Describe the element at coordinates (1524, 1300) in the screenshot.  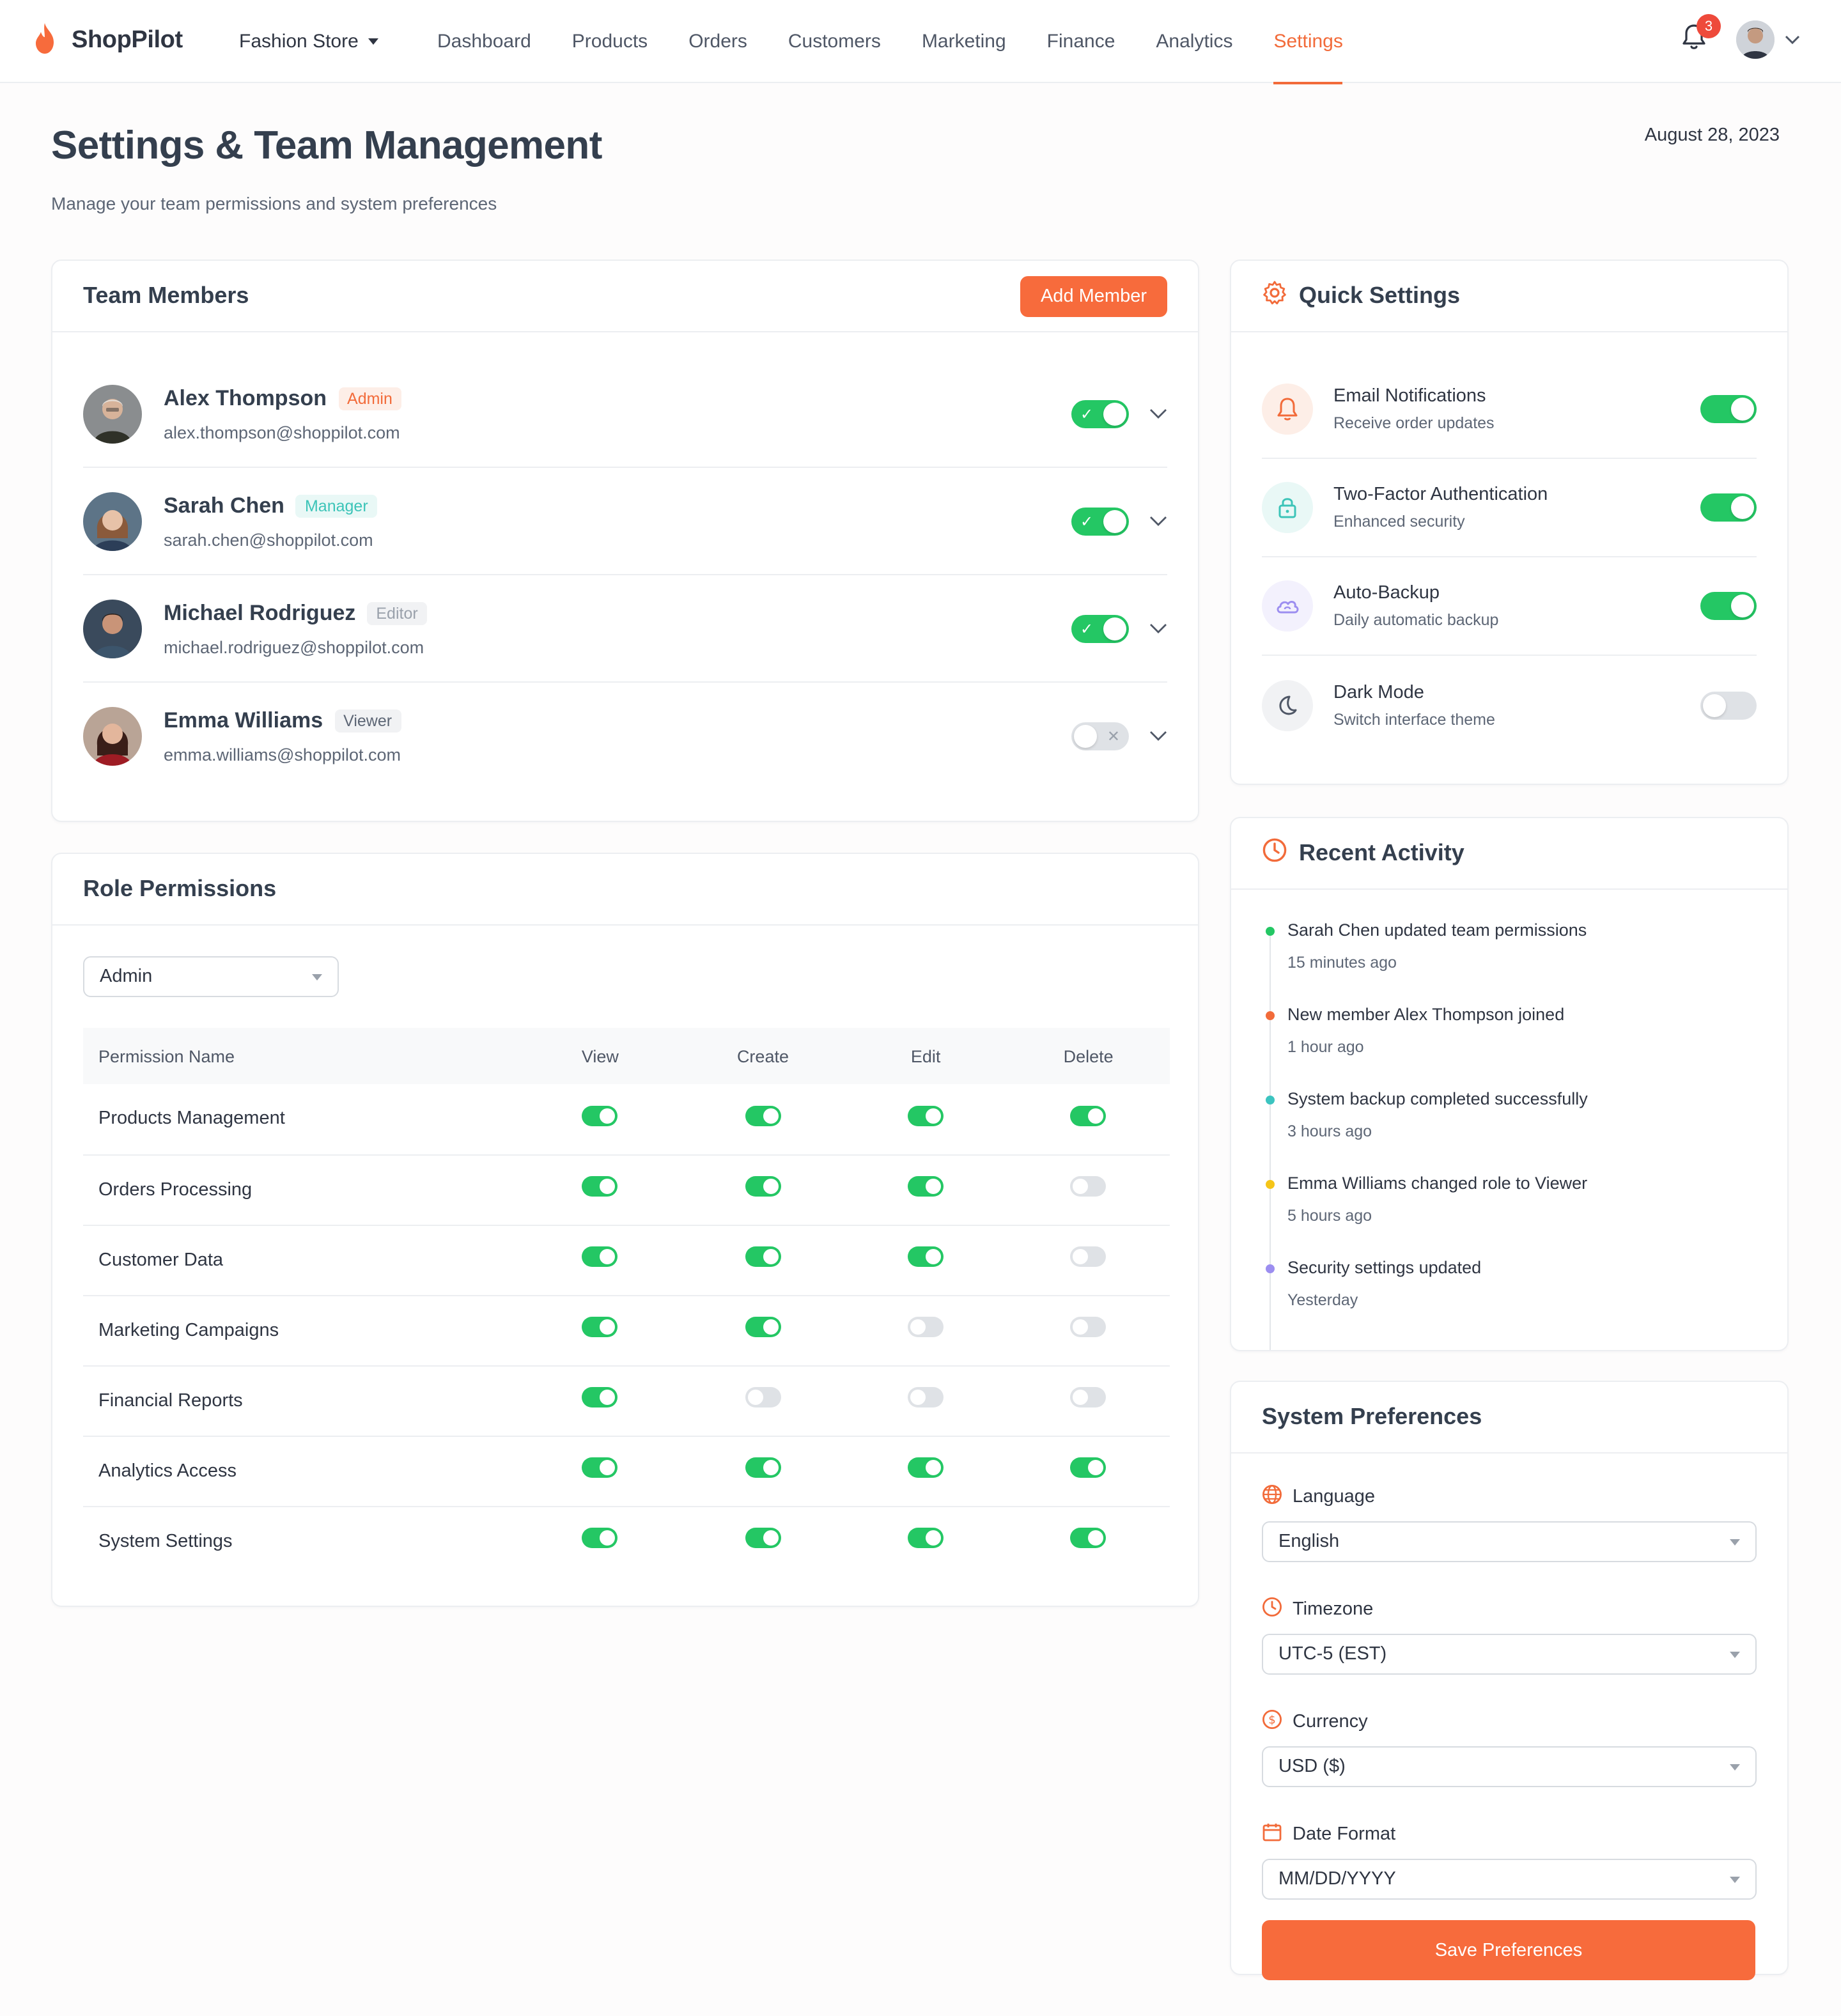
I see `activity-item: Security settings updated Yesterday` at that location.